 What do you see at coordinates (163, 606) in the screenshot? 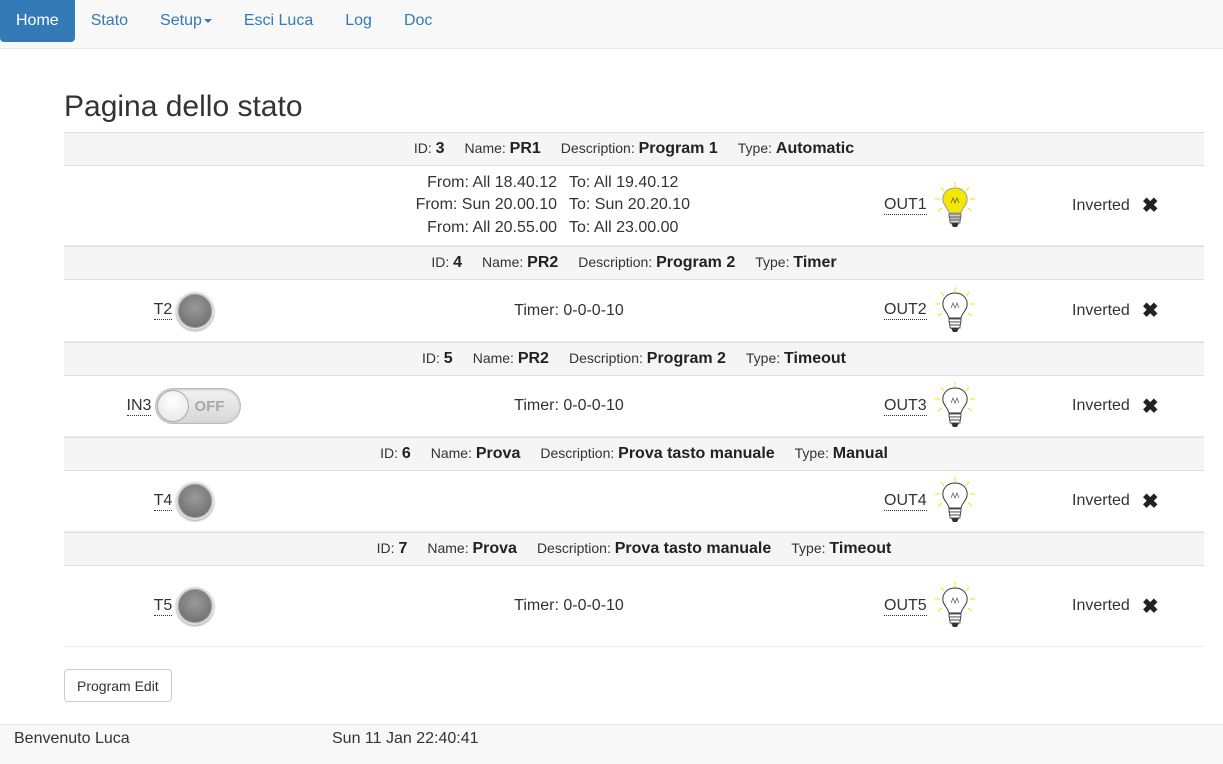
I see `input-label: T5` at bounding box center [163, 606].